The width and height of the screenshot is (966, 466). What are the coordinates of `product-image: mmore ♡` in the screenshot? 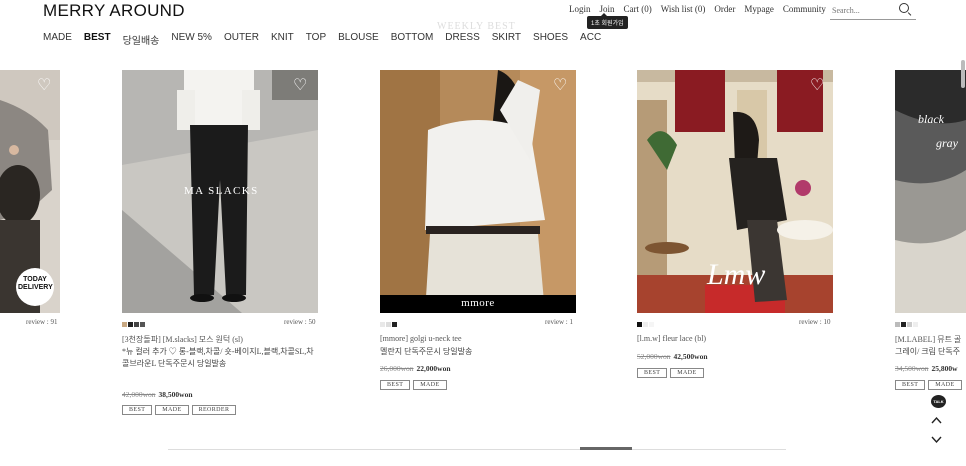 It's located at (478, 191).